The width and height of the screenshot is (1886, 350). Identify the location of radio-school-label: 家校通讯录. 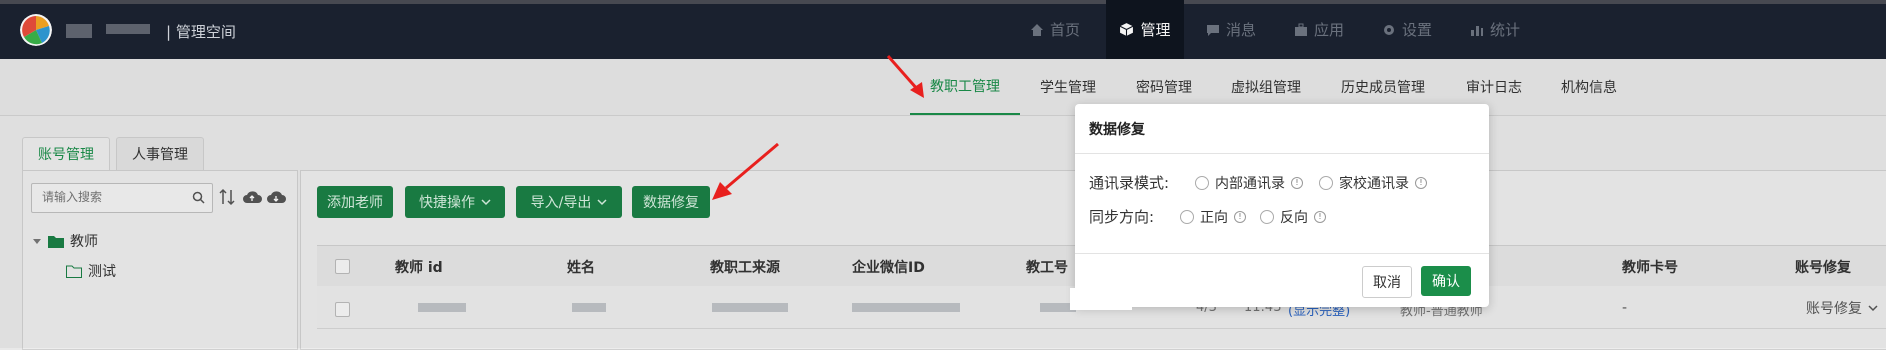
(1374, 184).